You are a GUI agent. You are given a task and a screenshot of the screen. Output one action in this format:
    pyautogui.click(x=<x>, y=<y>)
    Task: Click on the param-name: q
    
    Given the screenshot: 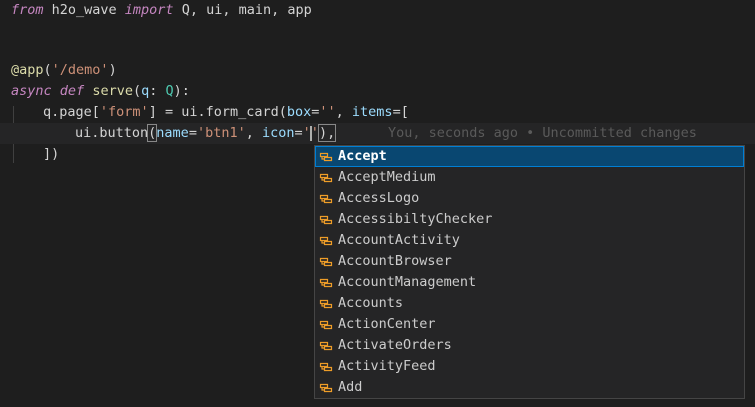 What is the action you would take?
    pyautogui.click(x=145, y=91)
    